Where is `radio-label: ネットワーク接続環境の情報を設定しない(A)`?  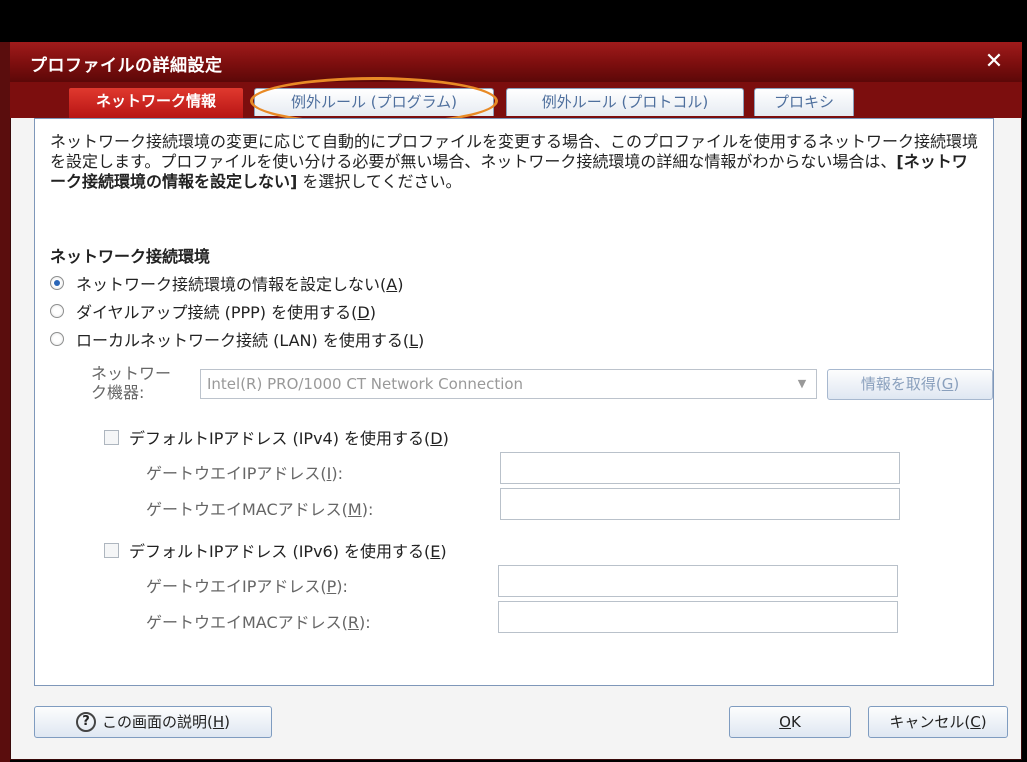
radio-label: ネットワーク接続環境の情報を設定しない(A) is located at coordinates (240, 284).